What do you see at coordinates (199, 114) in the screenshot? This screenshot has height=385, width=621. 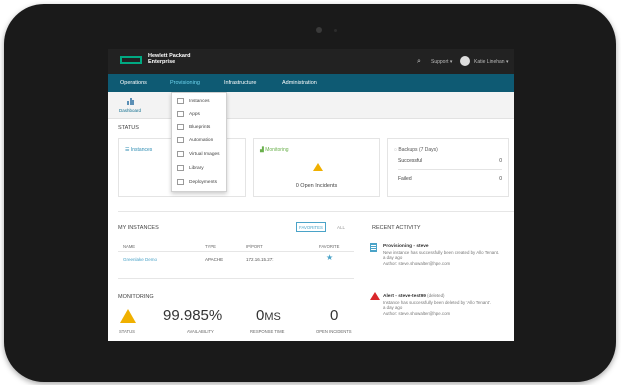 I see `menu-item-apps: Apps` at bounding box center [199, 114].